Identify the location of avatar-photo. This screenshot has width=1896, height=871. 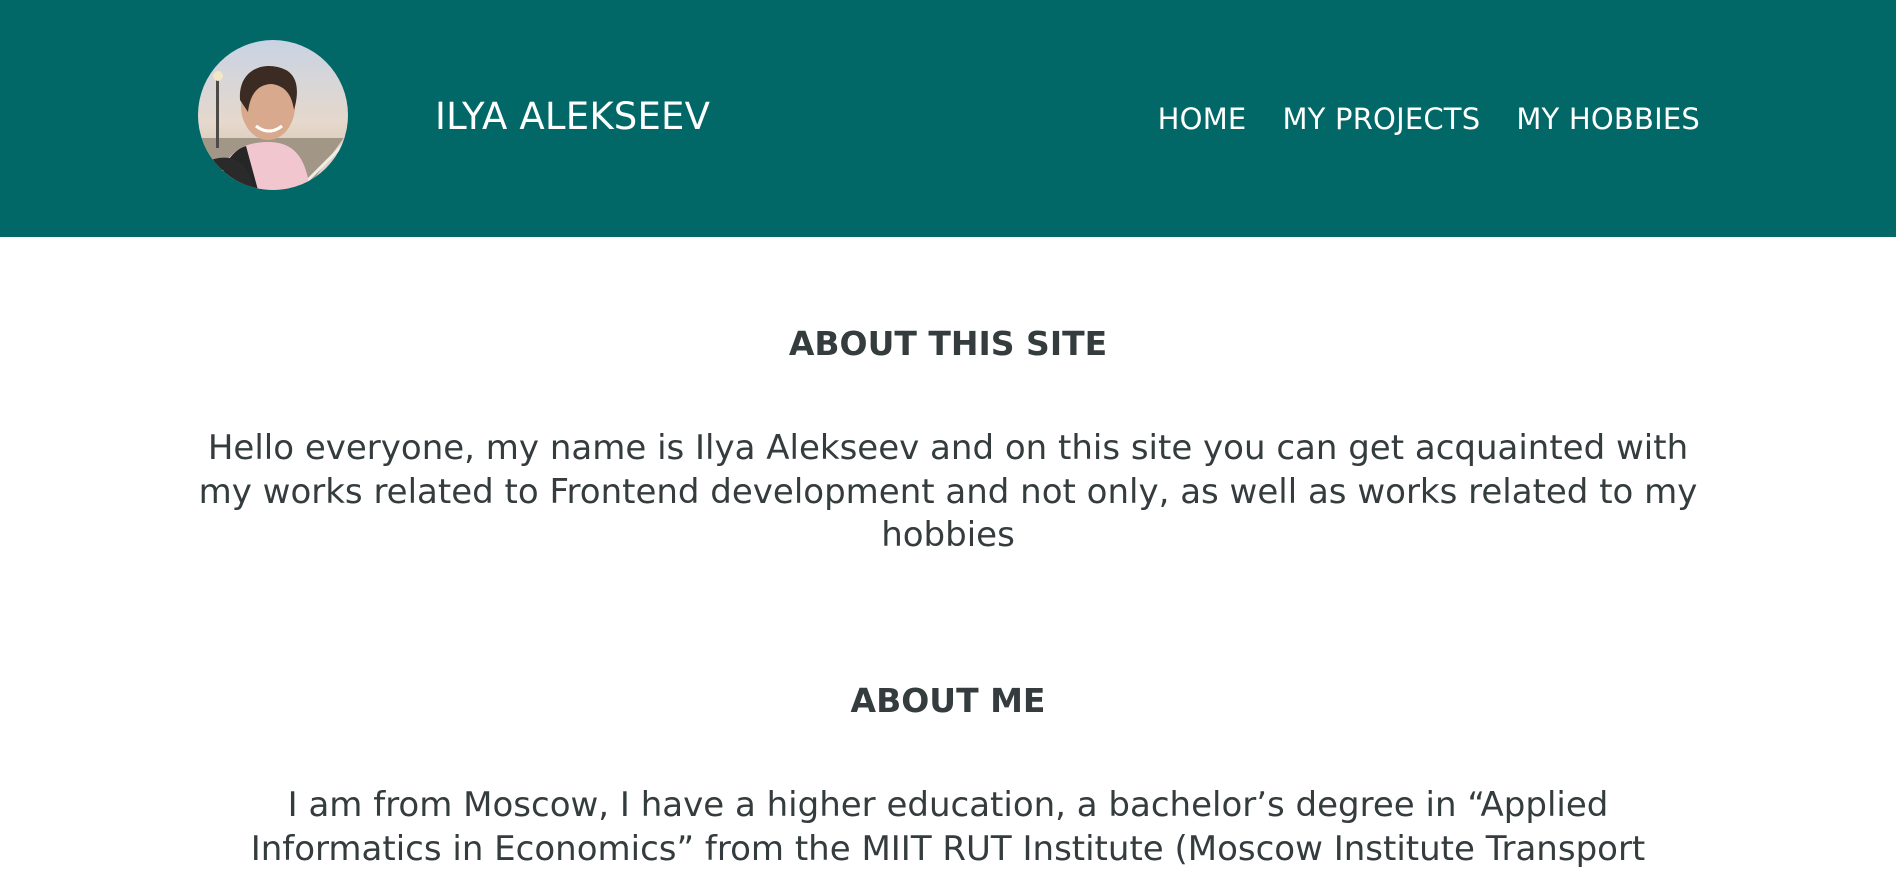
(273, 115).